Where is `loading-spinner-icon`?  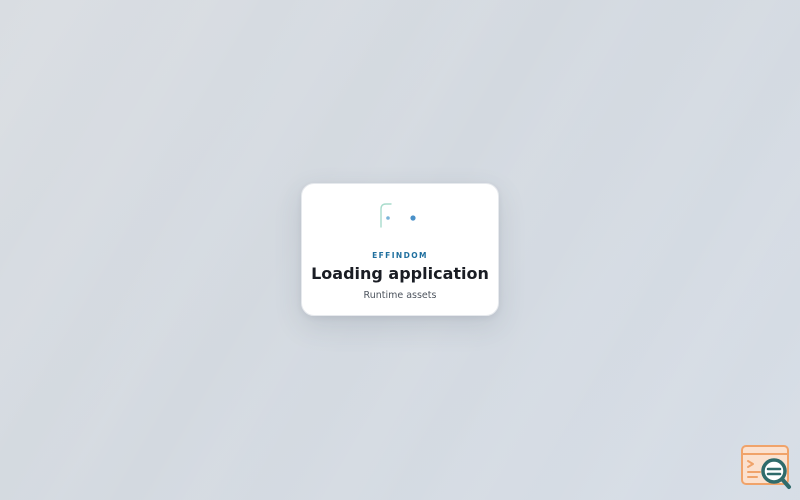
loading-spinner-icon is located at coordinates (398, 215).